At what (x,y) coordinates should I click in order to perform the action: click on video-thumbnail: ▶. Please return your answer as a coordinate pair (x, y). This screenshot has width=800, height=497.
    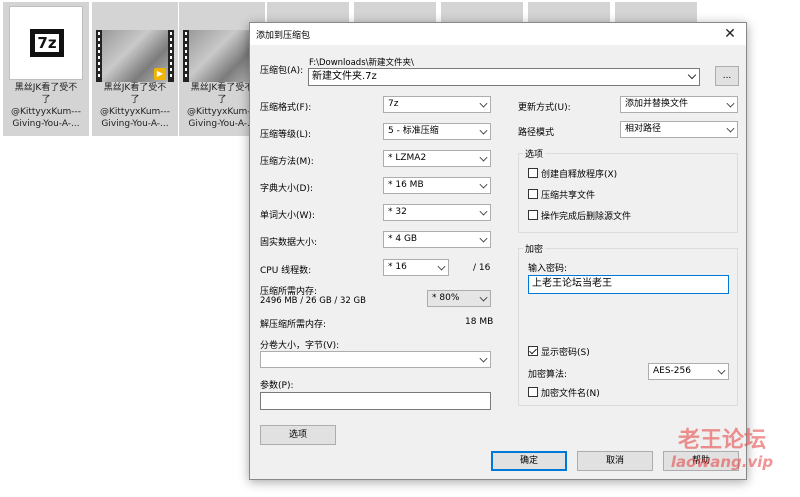
    Looking at the image, I should click on (135, 56).